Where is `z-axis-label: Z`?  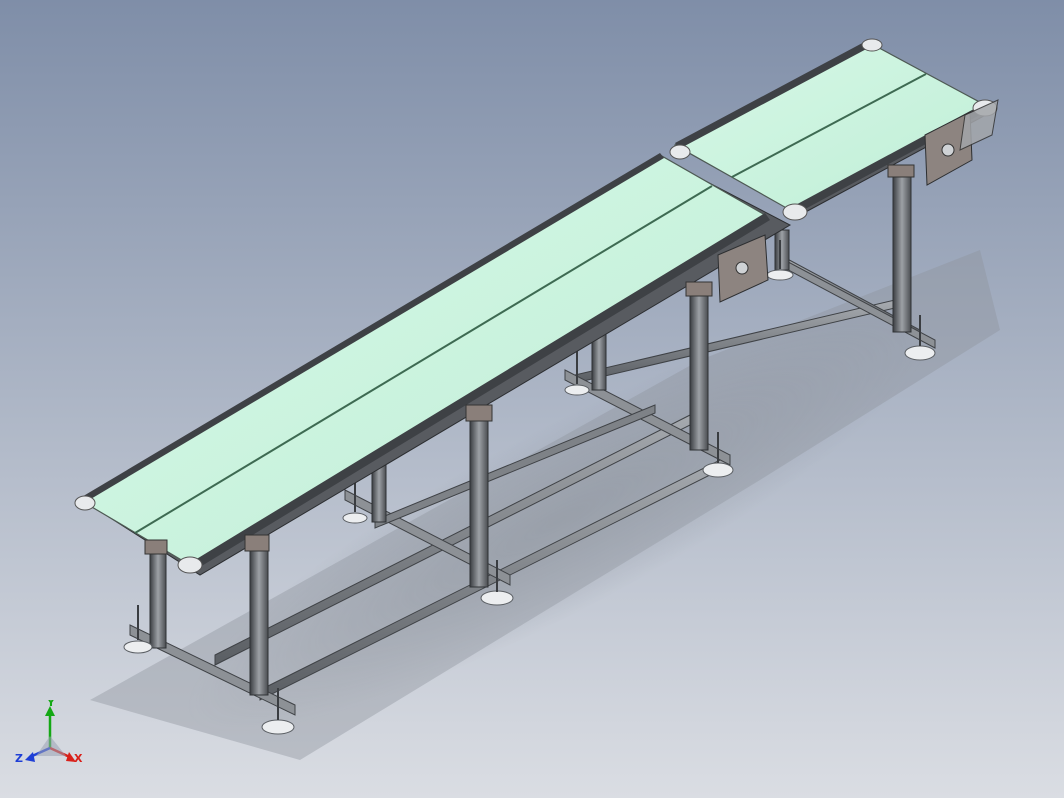 z-axis-label: Z is located at coordinates (19, 758).